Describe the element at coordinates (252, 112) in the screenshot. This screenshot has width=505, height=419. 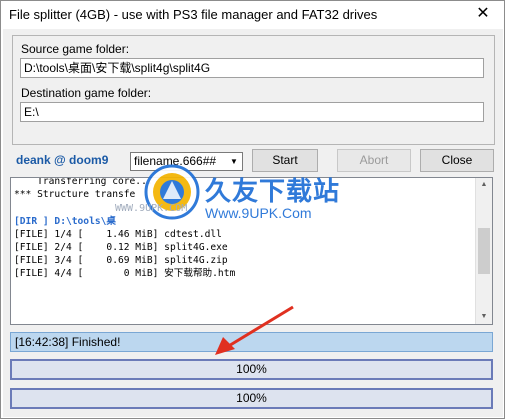
I see `destination-folder-input: E:\` at that location.